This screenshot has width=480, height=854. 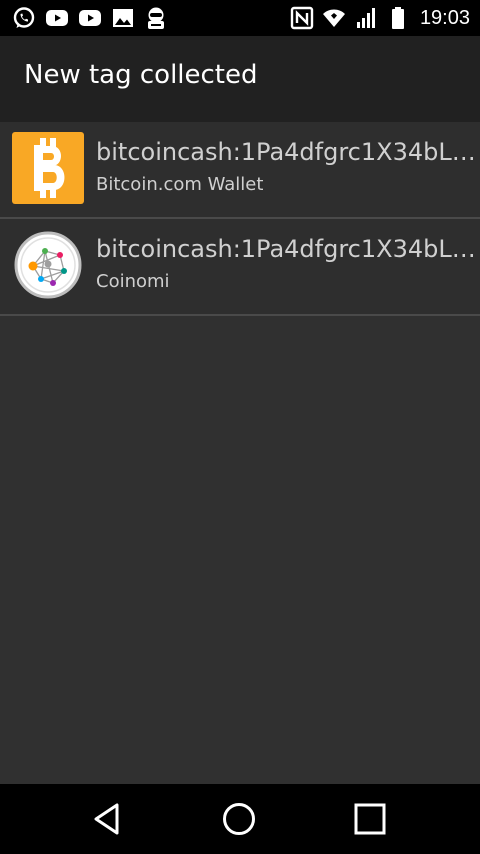 I want to click on system-icons: 19:03, so click(x=380, y=18).